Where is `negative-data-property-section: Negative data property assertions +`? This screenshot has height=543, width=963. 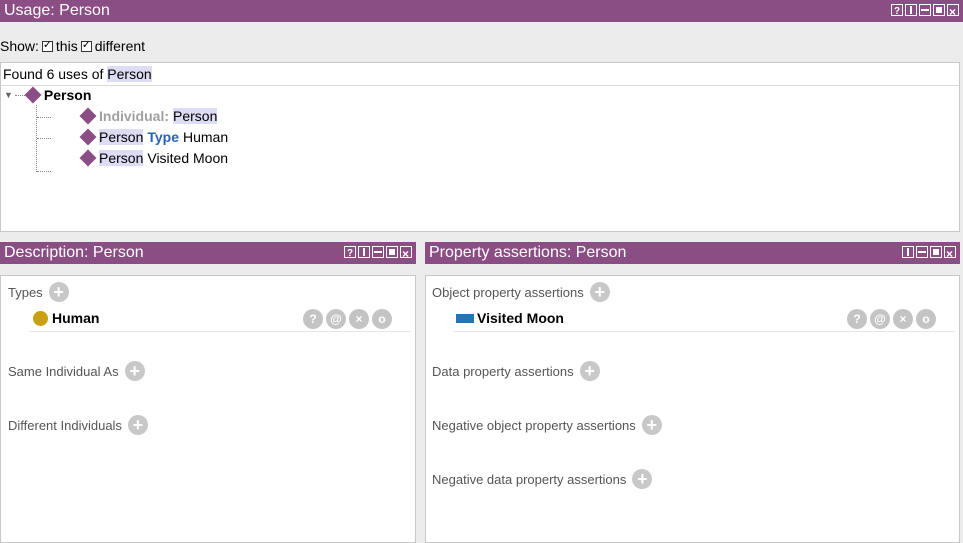 negative-data-property-section: Negative data property assertions + is located at coordinates (542, 479).